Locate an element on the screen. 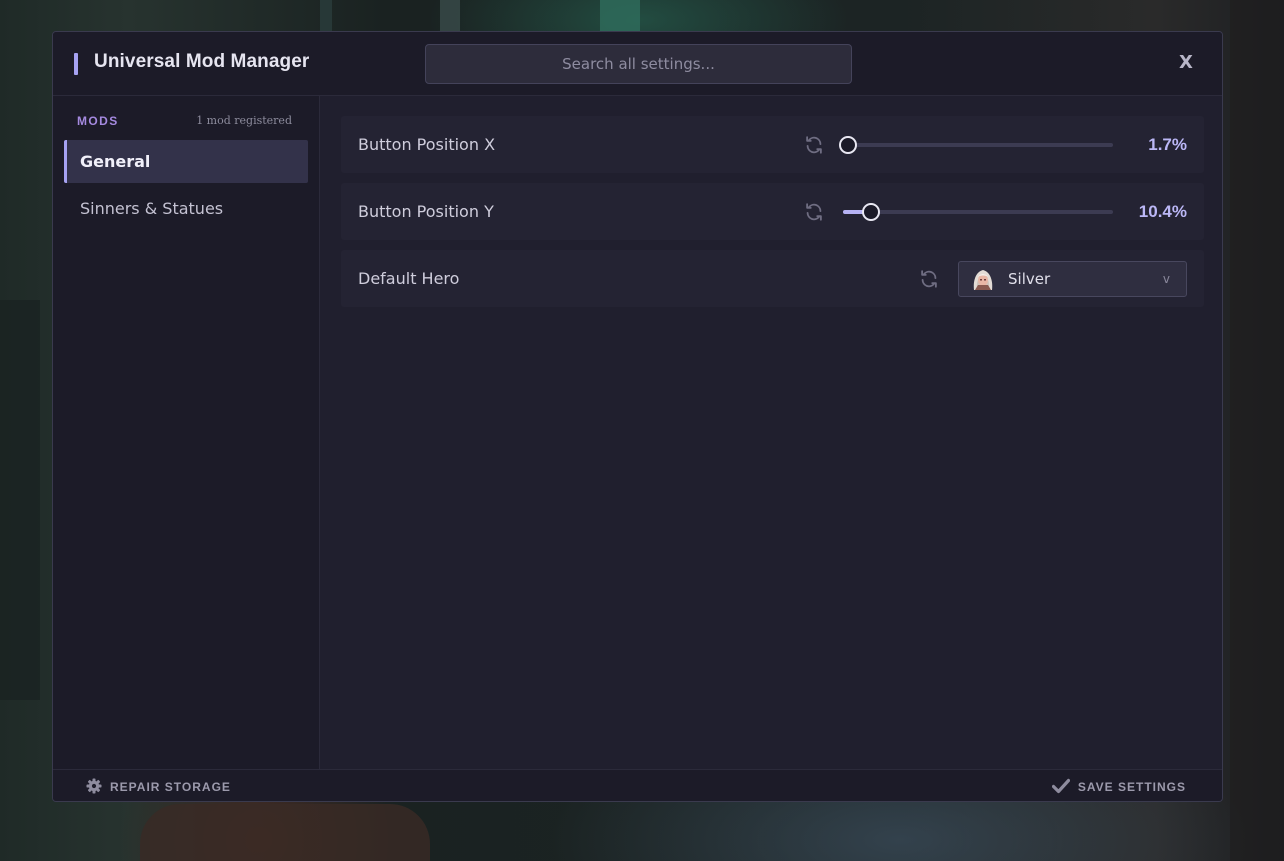  save-settings-button: SAVE SETTINGS is located at coordinates (1118, 785).